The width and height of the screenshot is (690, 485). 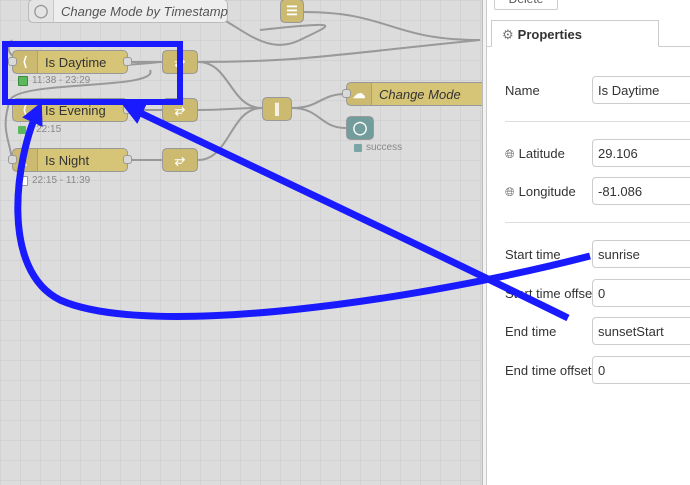 I want to click on end-time-select: sunsetStart, so click(x=641, y=331).